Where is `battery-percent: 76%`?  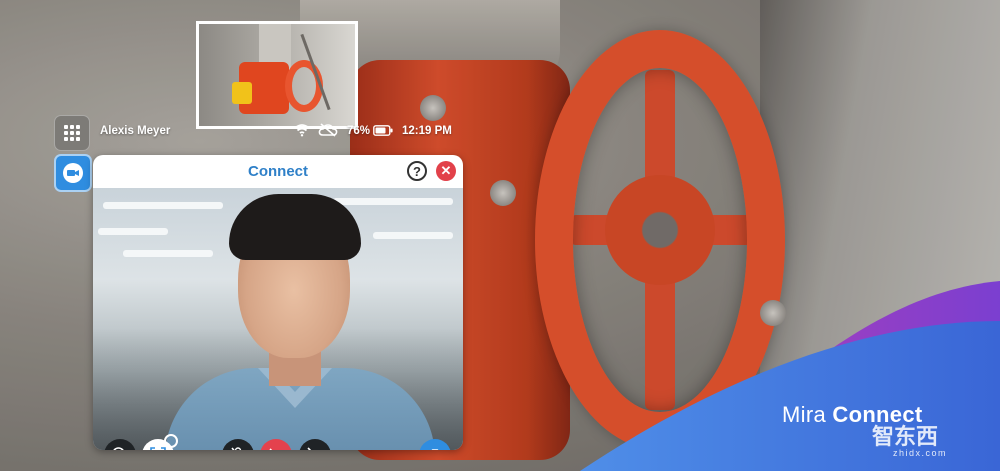 battery-percent: 76% is located at coordinates (359, 131).